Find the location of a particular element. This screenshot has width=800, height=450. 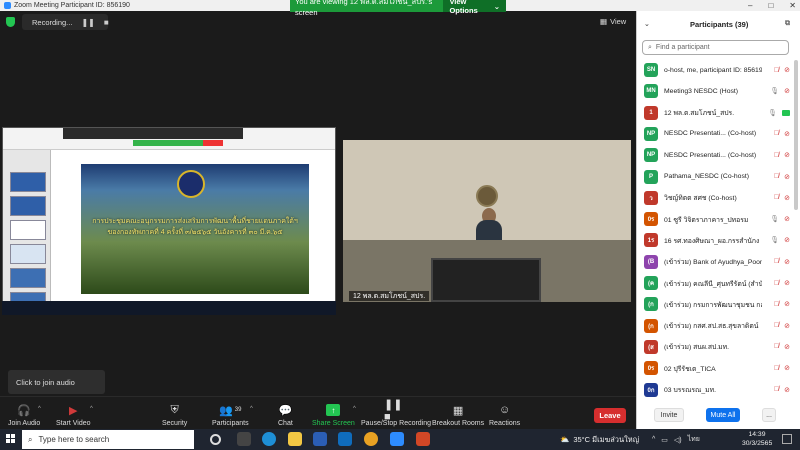

task-view-icon is located at coordinates (215, 439).